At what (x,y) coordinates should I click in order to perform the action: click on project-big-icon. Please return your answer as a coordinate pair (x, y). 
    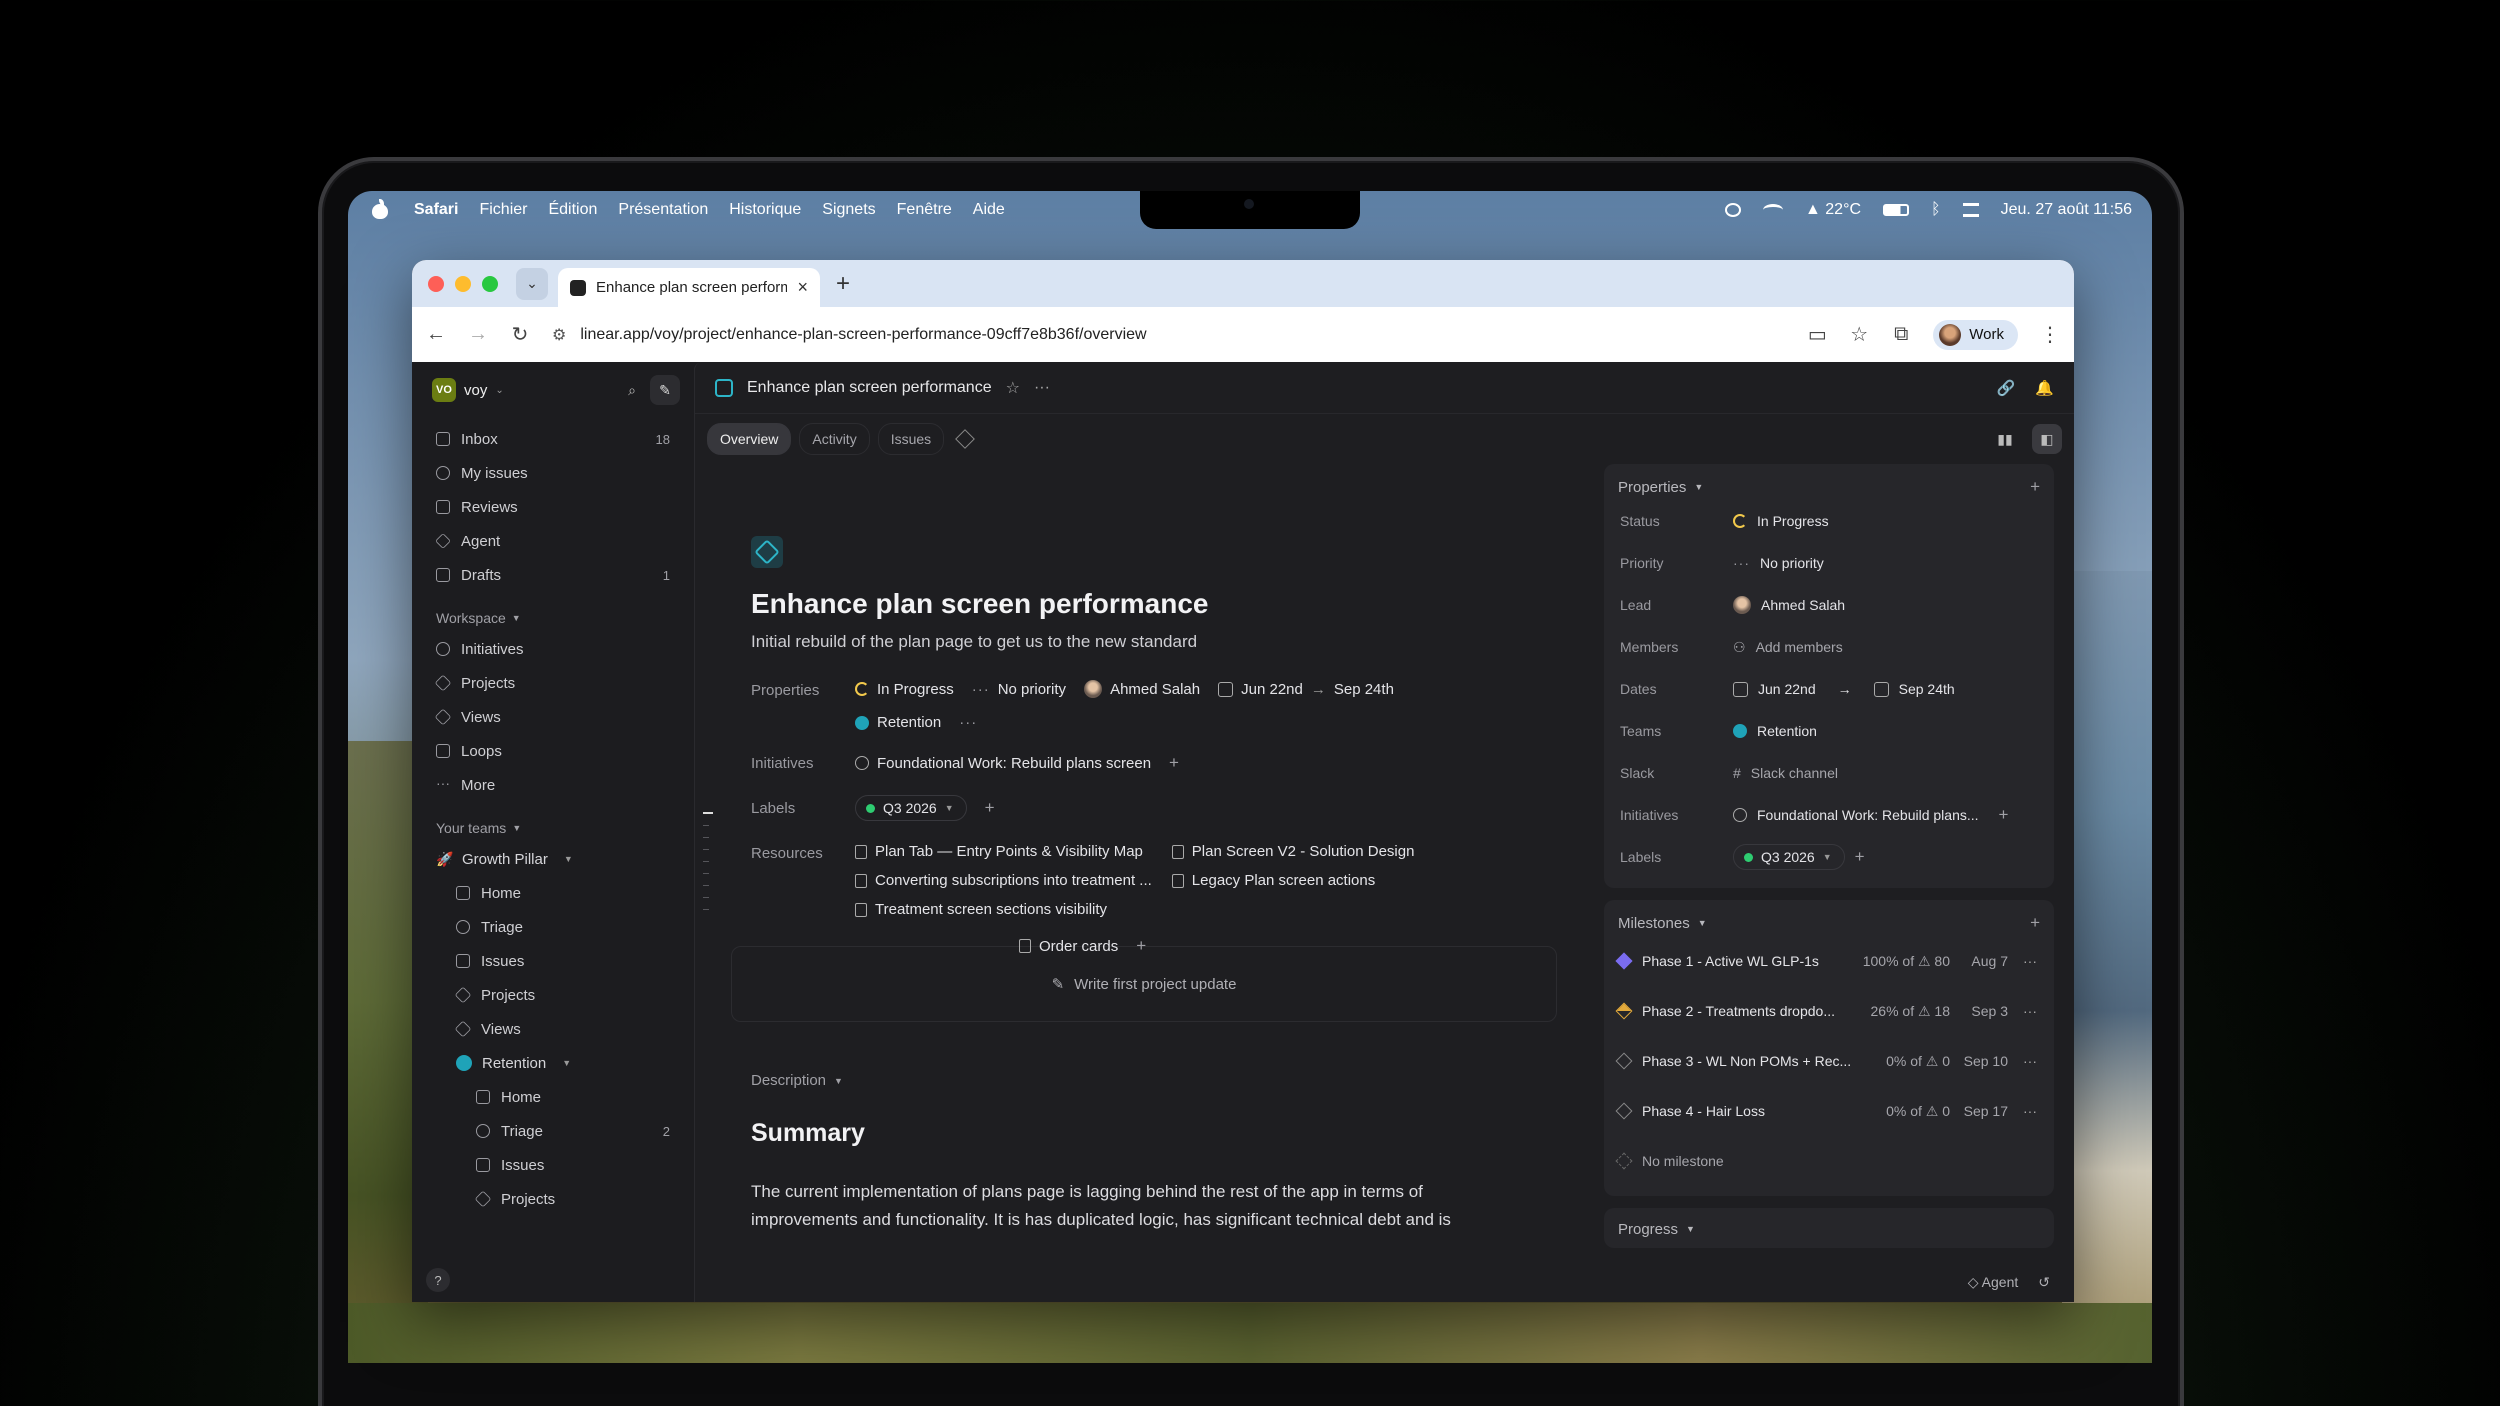
    Looking at the image, I should click on (767, 552).